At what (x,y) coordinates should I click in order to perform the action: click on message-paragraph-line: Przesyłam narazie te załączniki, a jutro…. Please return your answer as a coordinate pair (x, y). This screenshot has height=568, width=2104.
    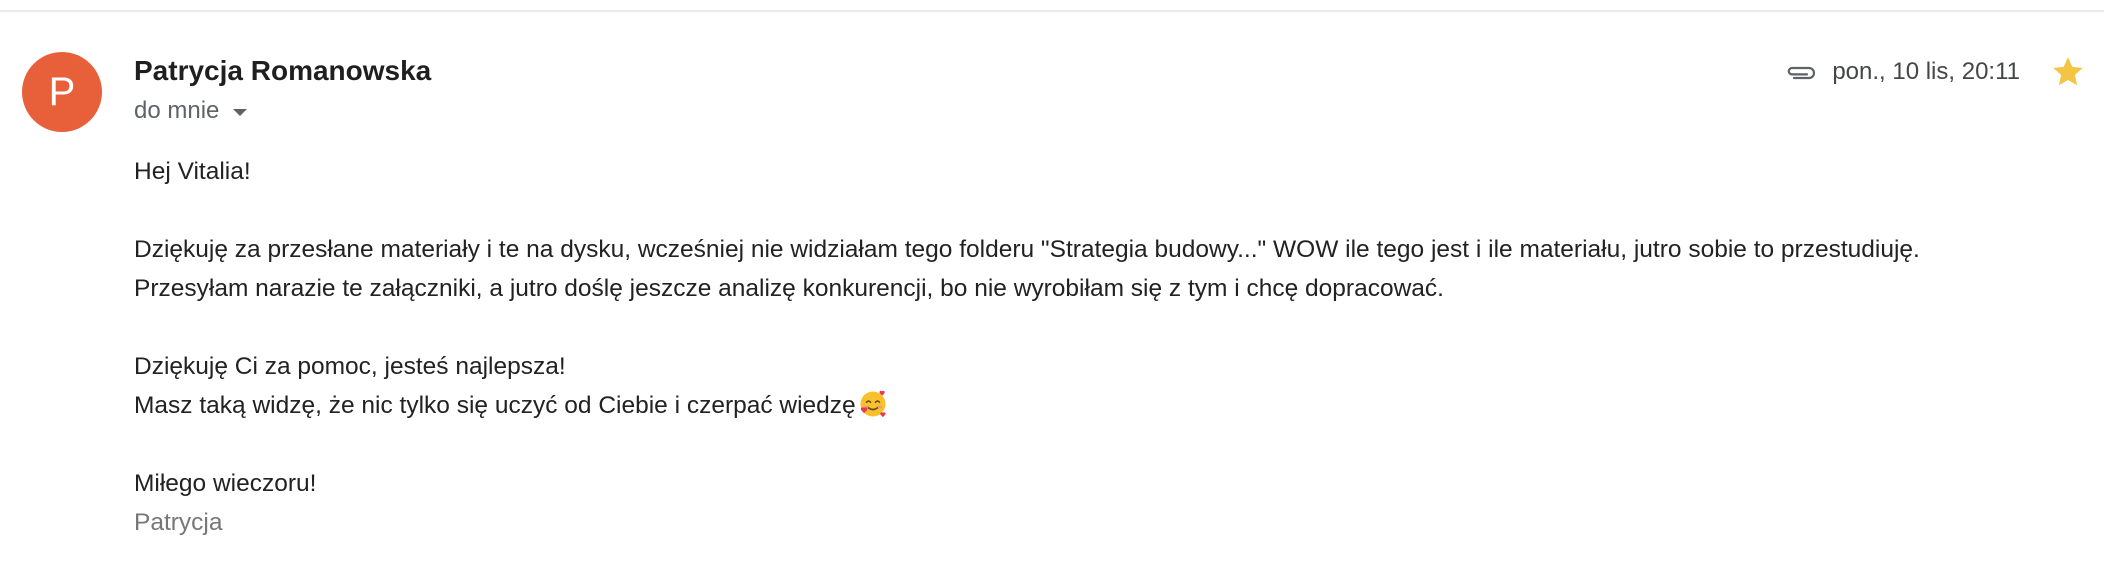
    Looking at the image, I should click on (789, 288).